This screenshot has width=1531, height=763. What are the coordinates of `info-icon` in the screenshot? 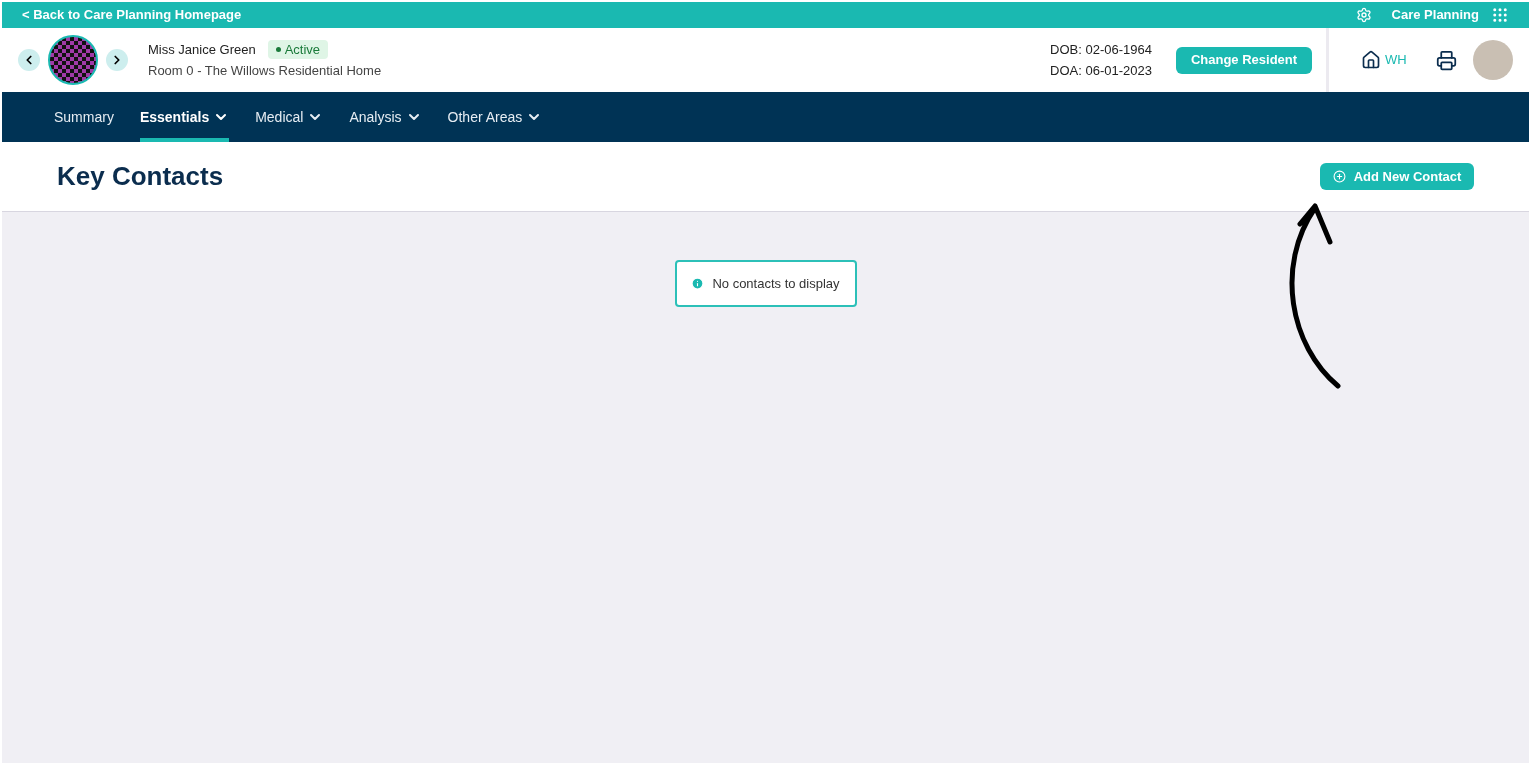 It's located at (698, 283).